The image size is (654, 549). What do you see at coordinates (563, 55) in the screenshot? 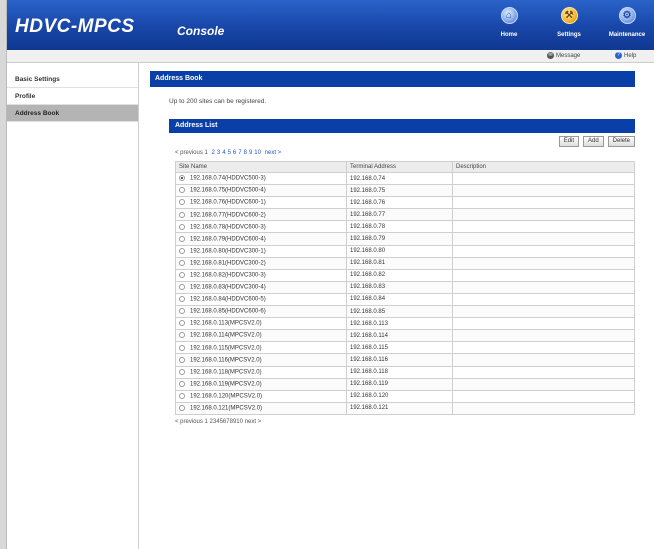
I see `message-link: ✉ Message` at bounding box center [563, 55].